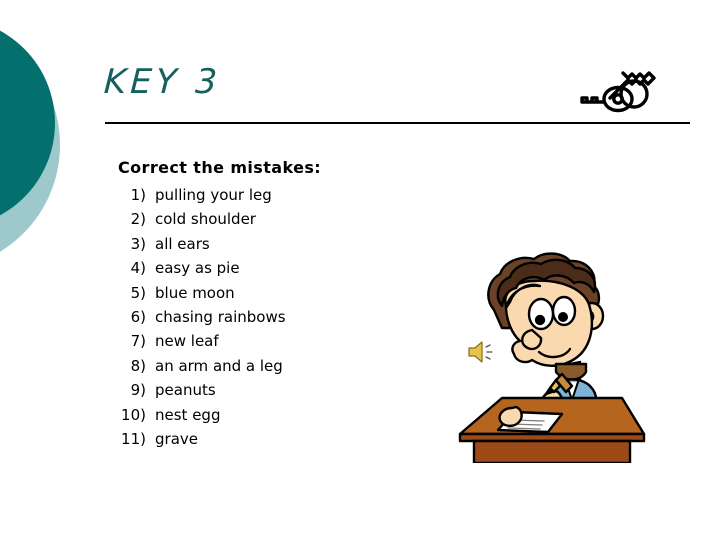  What do you see at coordinates (219, 365) in the screenshot?
I see `list-item-text: an arm and a leg` at bounding box center [219, 365].